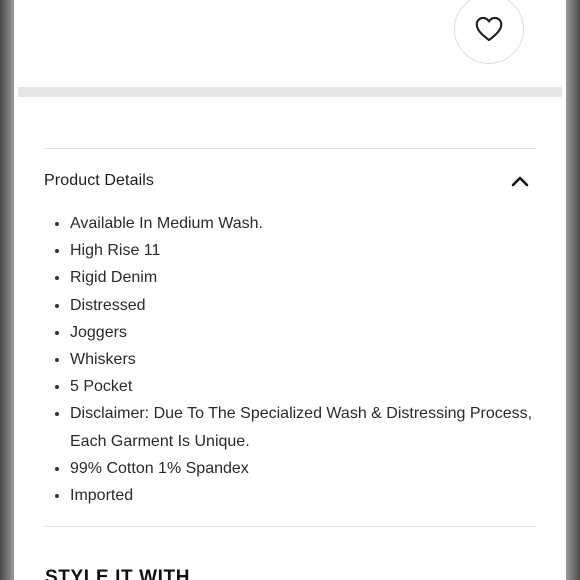 The height and width of the screenshot is (580, 580). What do you see at coordinates (118, 573) in the screenshot?
I see `style-it-with-heading: STYLE IT WITH` at bounding box center [118, 573].